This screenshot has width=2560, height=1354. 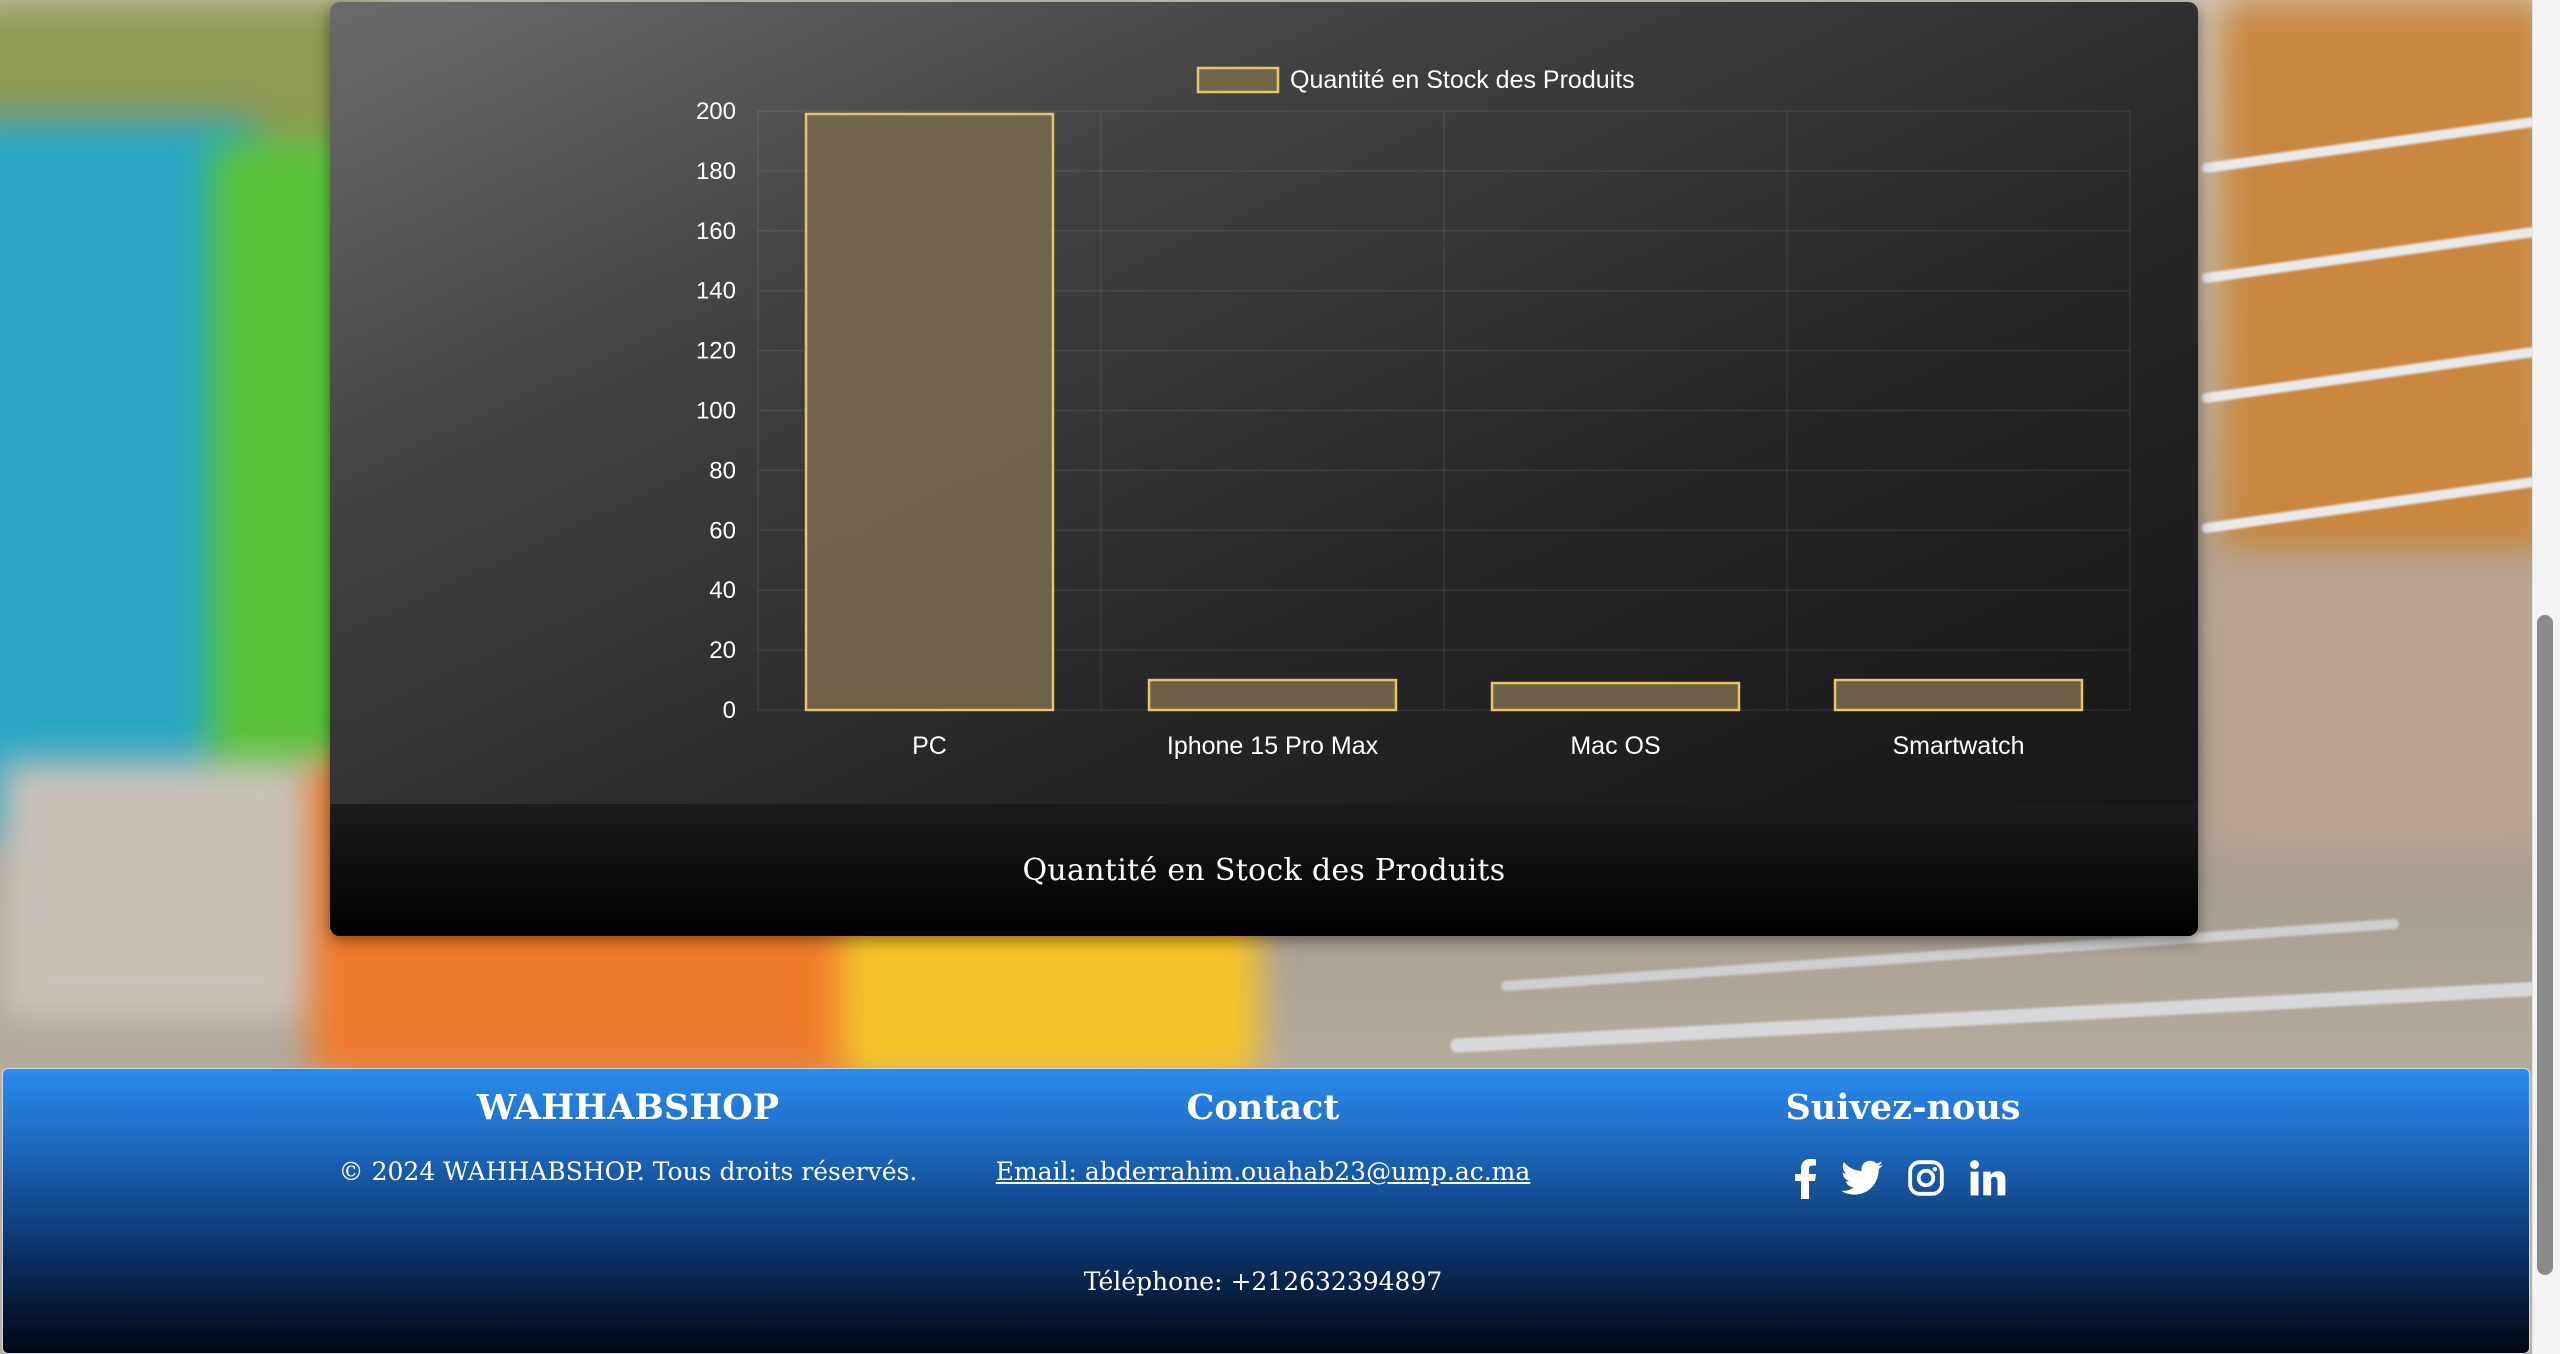 I want to click on legend-label: Quantité en Stock des Produits, so click(x=1462, y=80).